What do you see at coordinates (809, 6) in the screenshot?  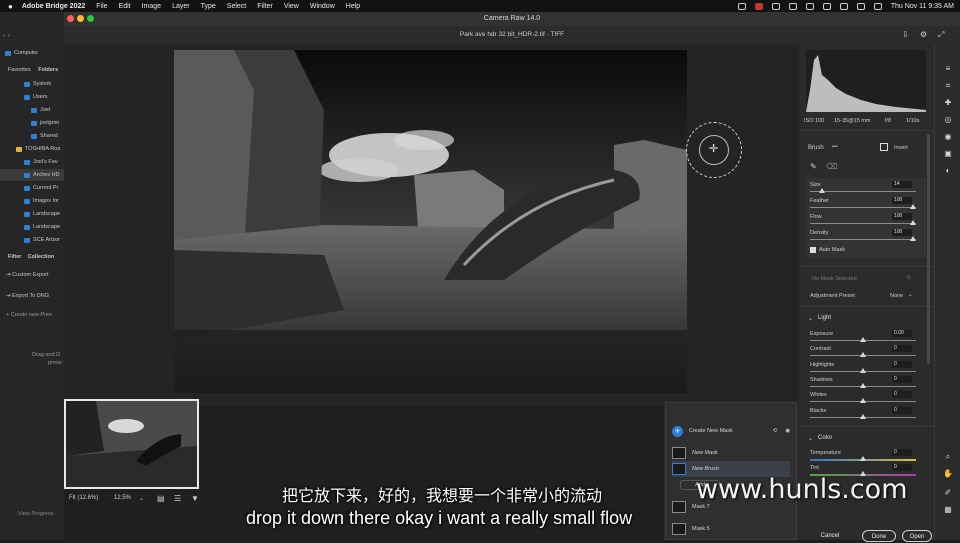 I see `grid-icon` at bounding box center [809, 6].